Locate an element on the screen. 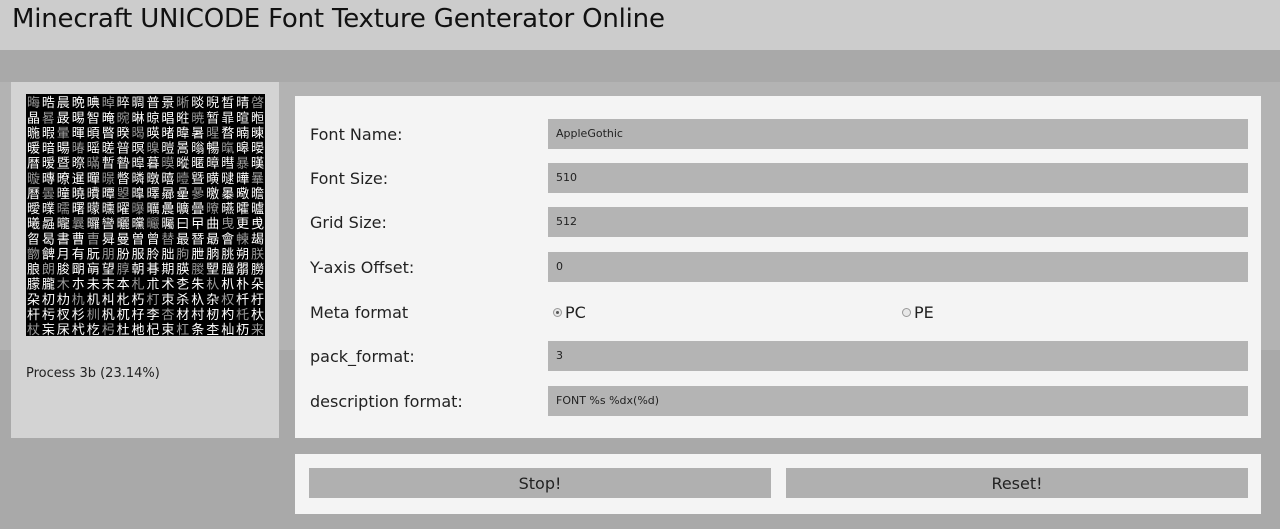 The image size is (1280, 529). glyph-cell: 暢 is located at coordinates (212, 149).